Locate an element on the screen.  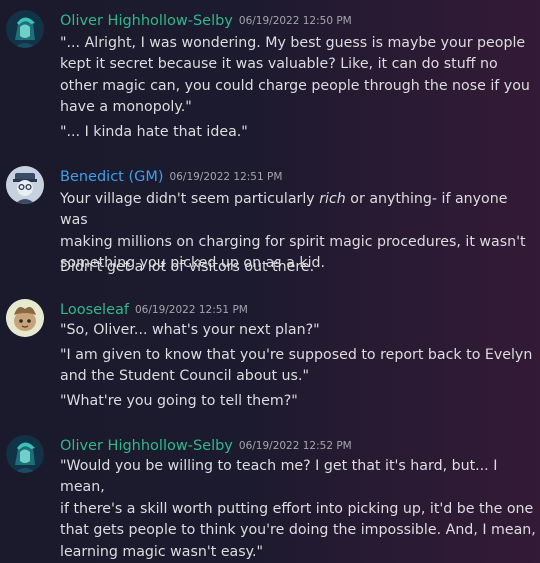
timestamp: 06/19/2022 12:50 PM is located at coordinates (295, 21).